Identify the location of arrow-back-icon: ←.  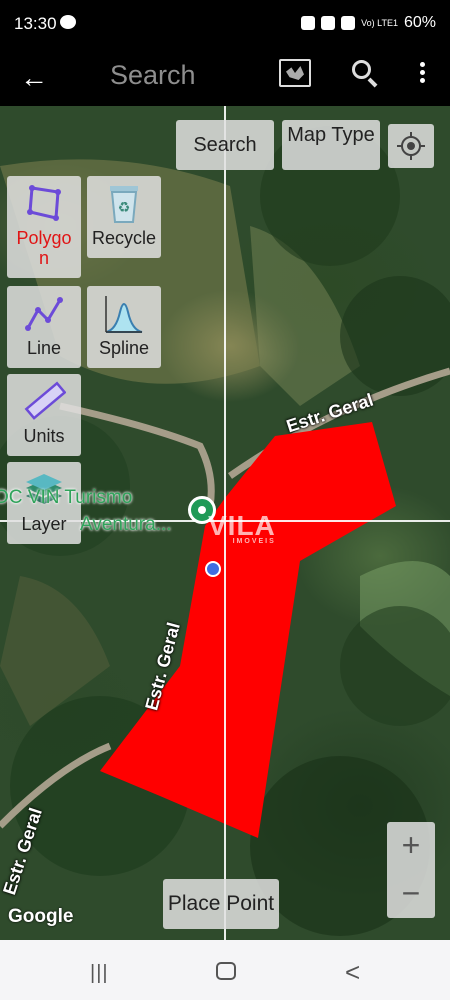
(38, 78).